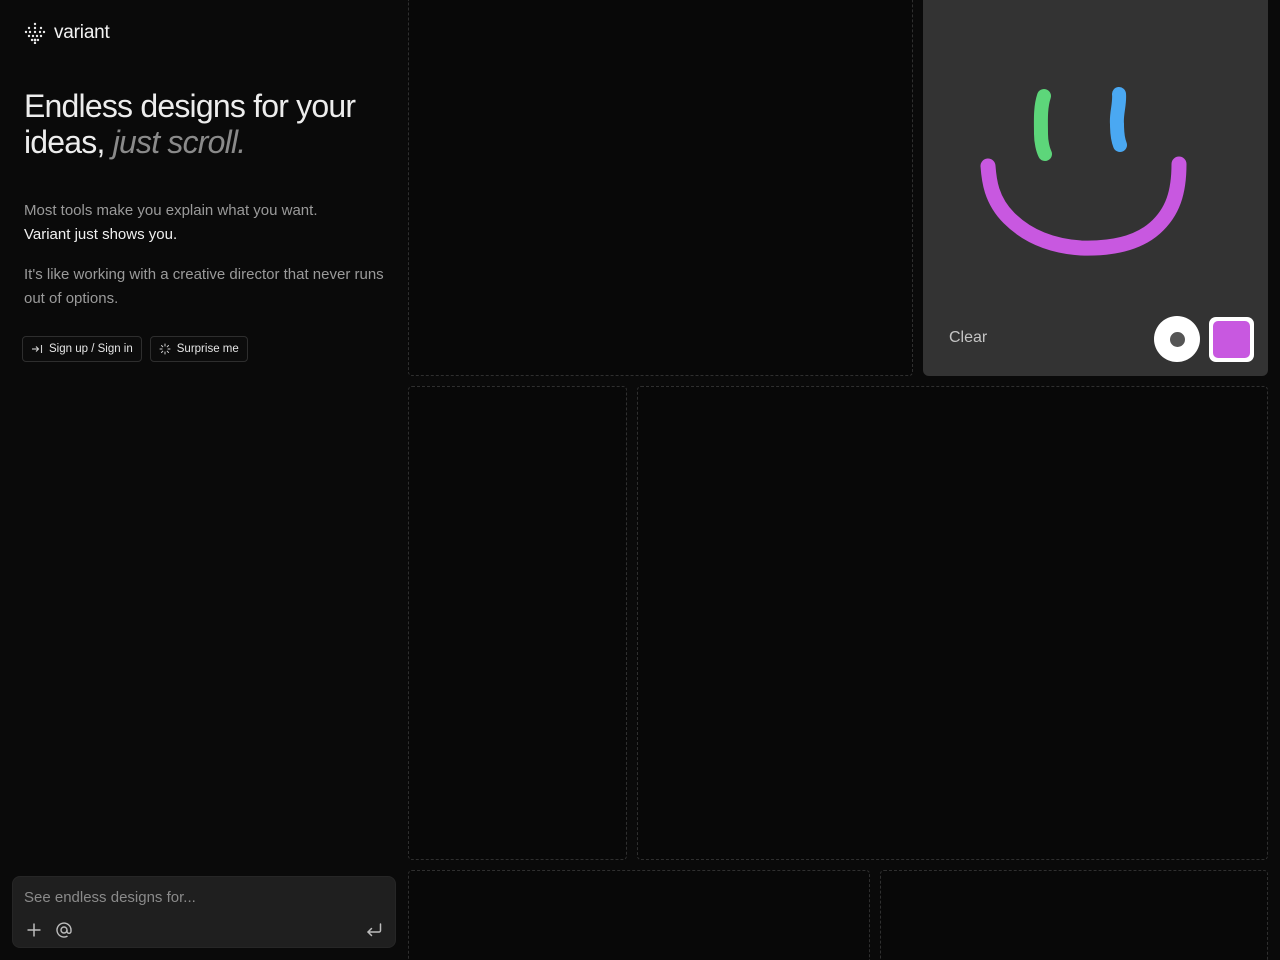  I want to click on mouth-stroke, so click(1083, 206).